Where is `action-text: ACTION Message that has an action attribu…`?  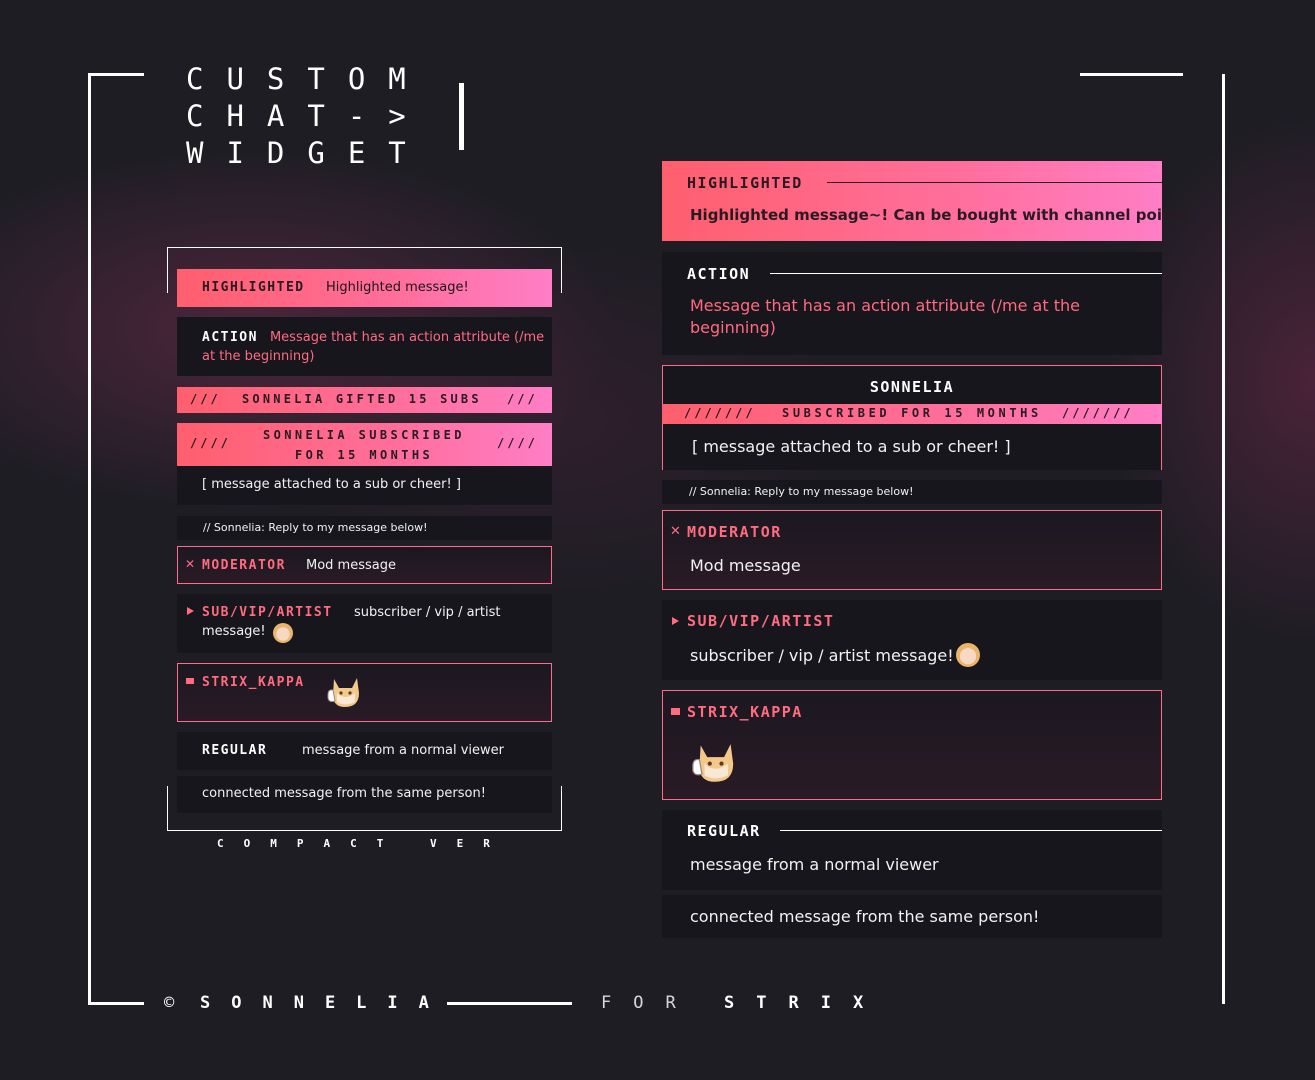 action-text: ACTION Message that has an action attribu… is located at coordinates (374, 347).